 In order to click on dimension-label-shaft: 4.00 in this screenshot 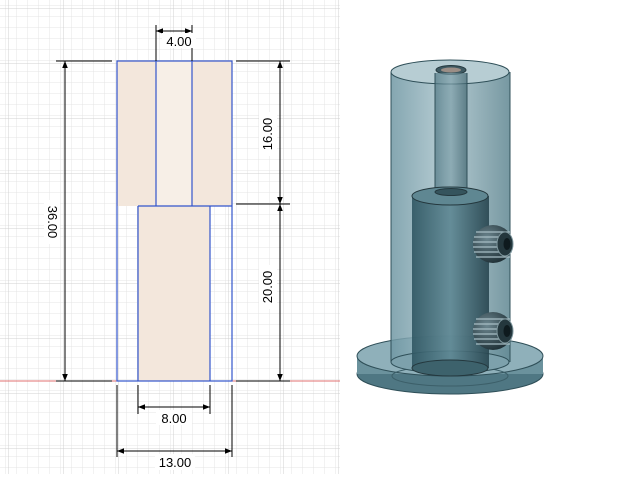, I will do `click(178, 41)`.